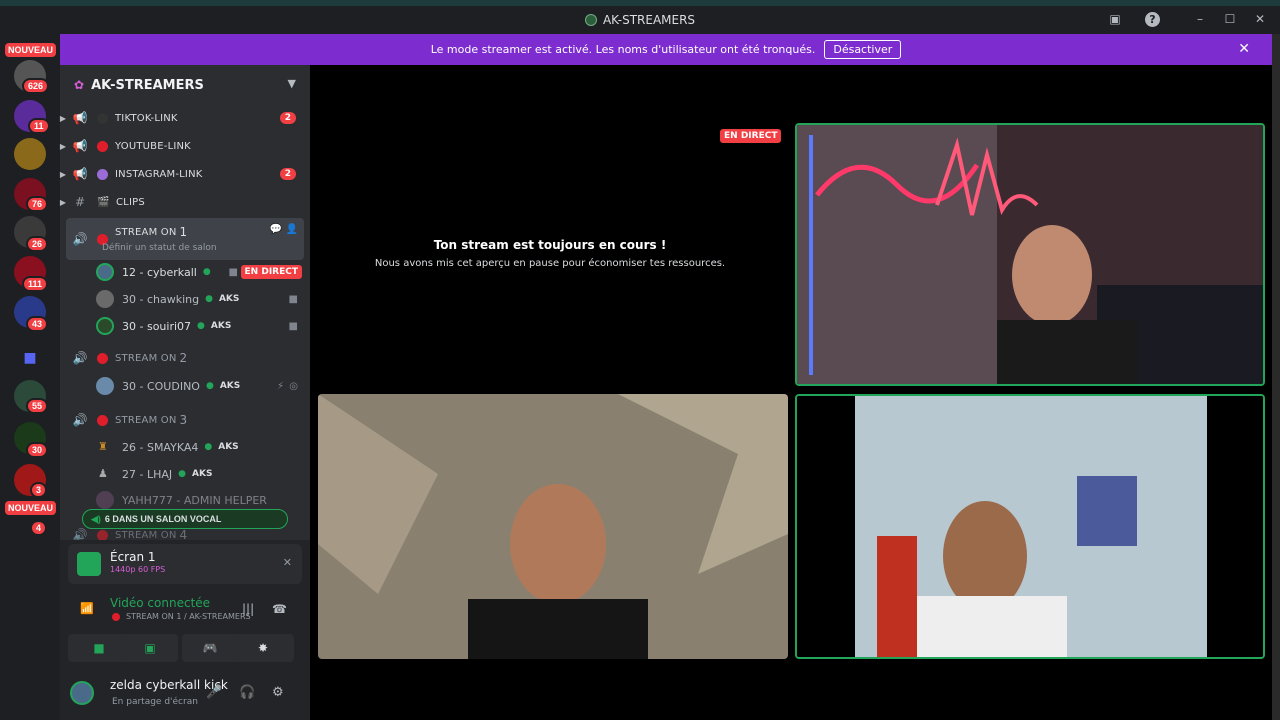  Describe the element at coordinates (1230, 19) in the screenshot. I see `maximize-button: ☐` at that location.